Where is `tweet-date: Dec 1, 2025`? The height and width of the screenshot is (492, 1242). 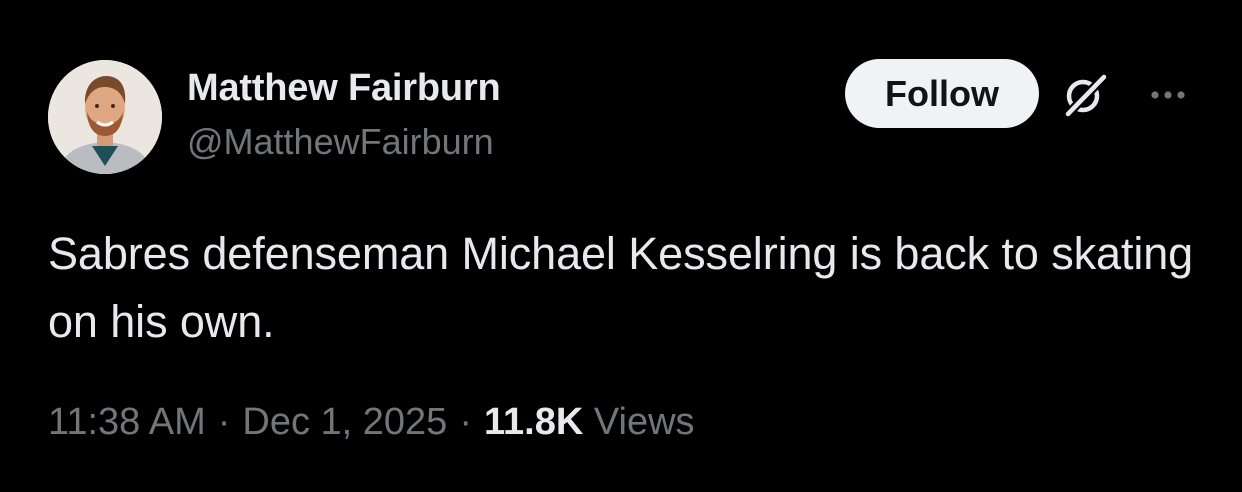
tweet-date: Dec 1, 2025 is located at coordinates (344, 422).